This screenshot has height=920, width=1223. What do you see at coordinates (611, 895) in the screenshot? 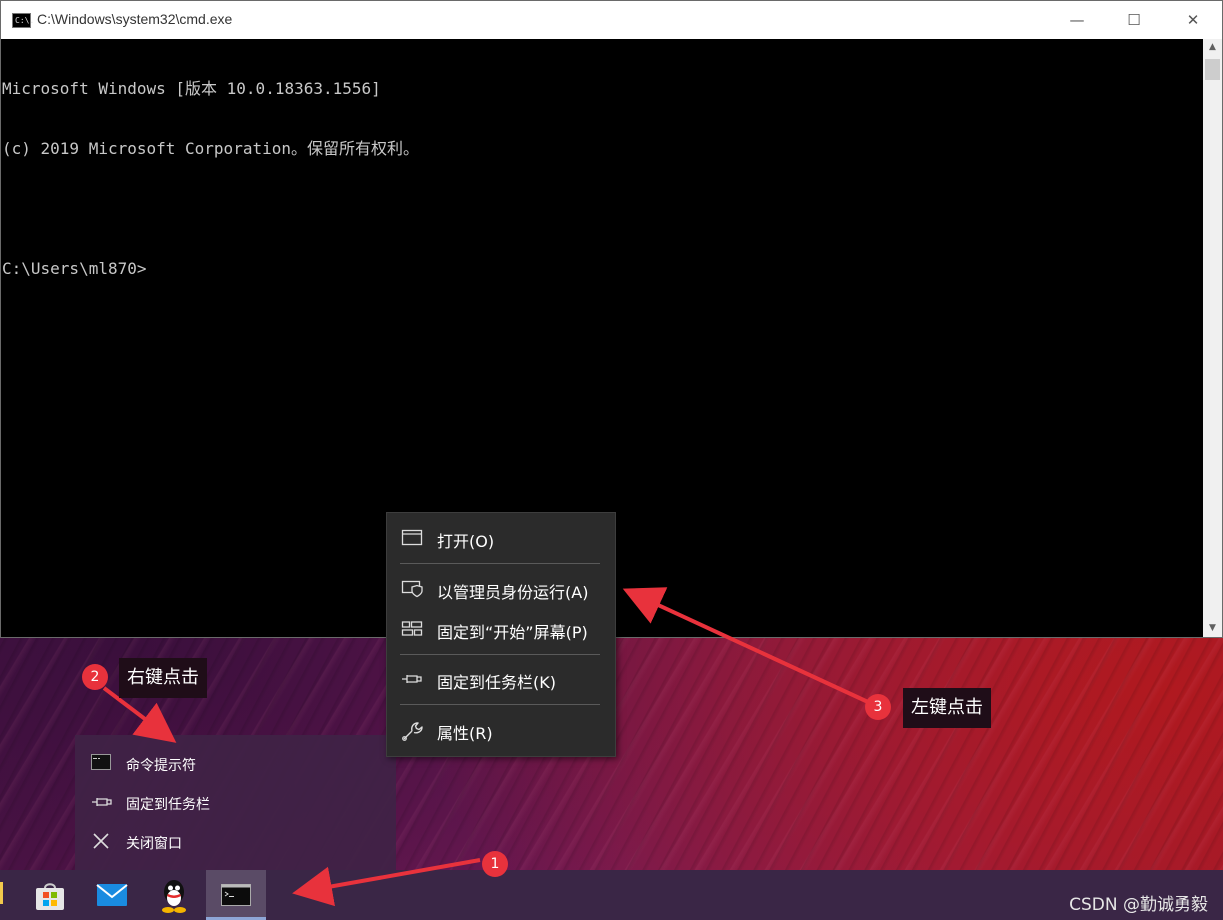
I see `taskbar` at bounding box center [611, 895].